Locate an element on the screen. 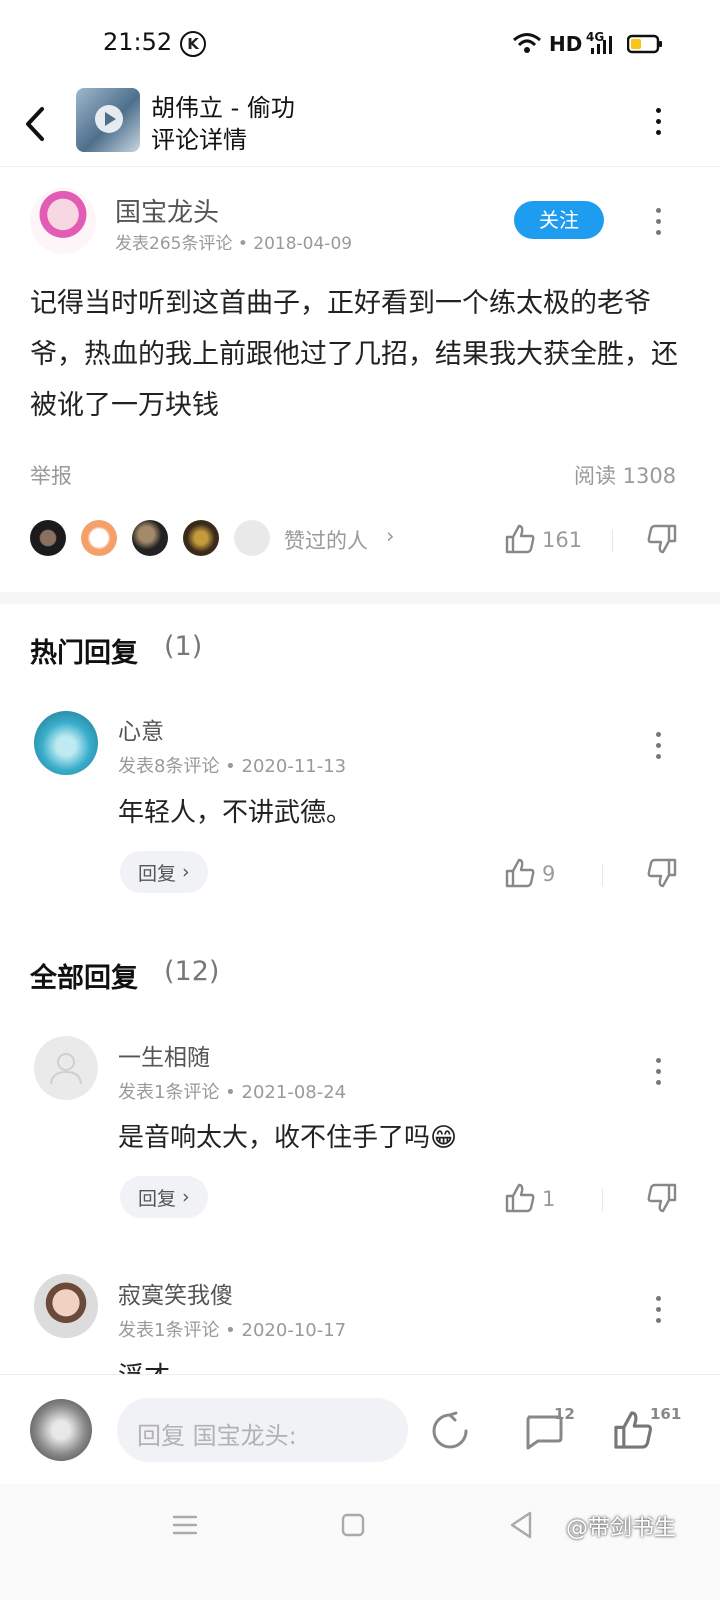 The image size is (720, 1600). author-meta: 发表265条评论 • 2018-04-09 is located at coordinates (234, 244).